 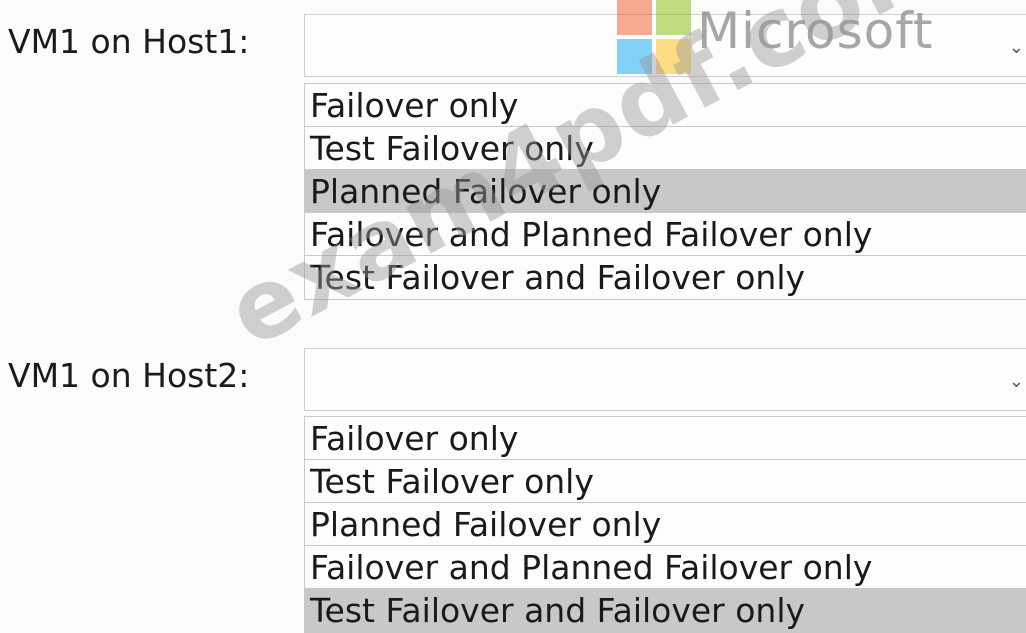 What do you see at coordinates (654, 37) in the screenshot?
I see `windows-logo-icon` at bounding box center [654, 37].